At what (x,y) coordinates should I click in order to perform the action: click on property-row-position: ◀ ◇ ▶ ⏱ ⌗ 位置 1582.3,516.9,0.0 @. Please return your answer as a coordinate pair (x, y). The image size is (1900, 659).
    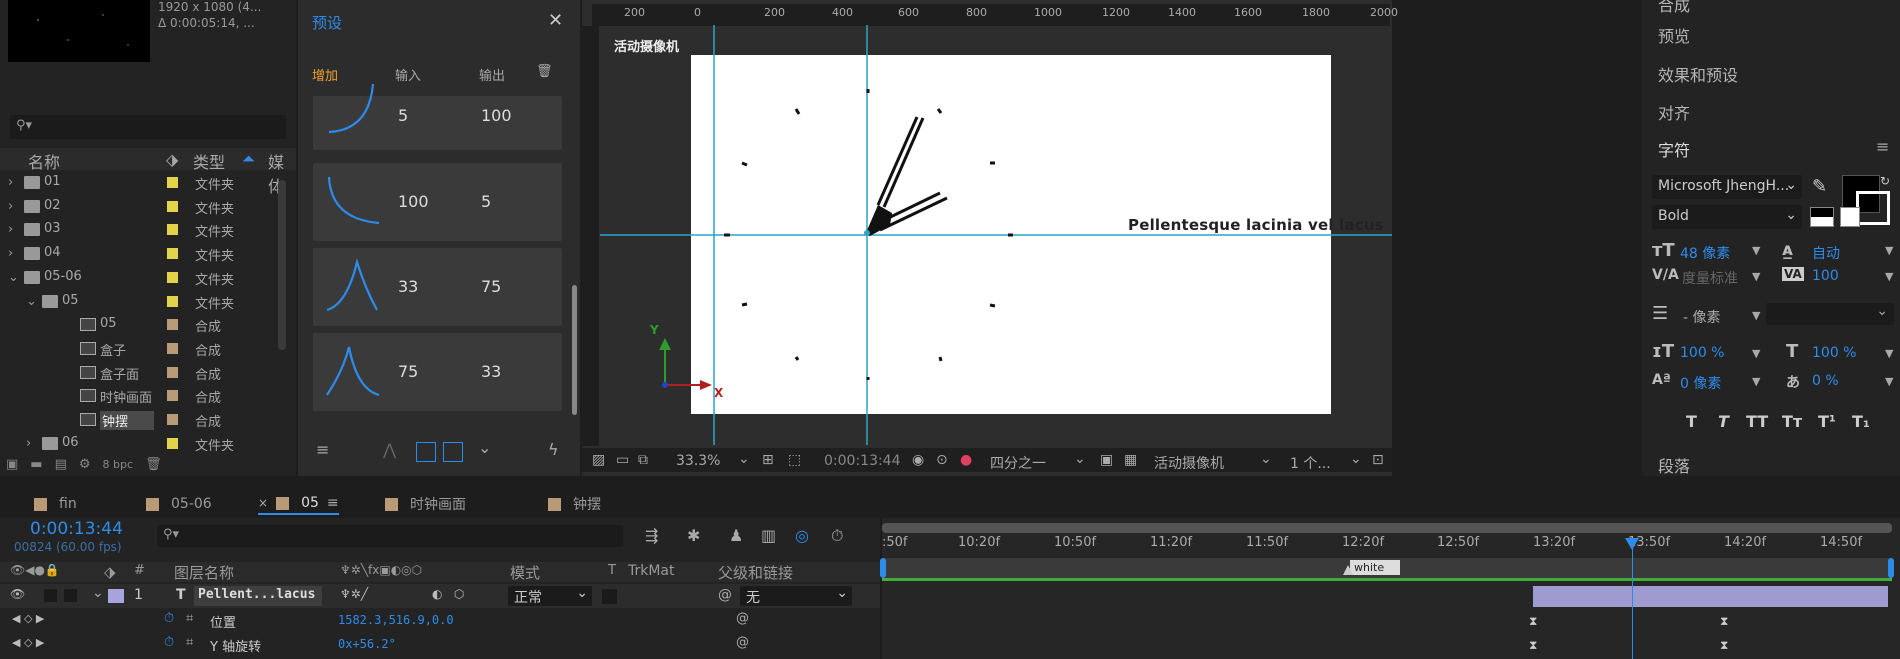
    Looking at the image, I should click on (440, 621).